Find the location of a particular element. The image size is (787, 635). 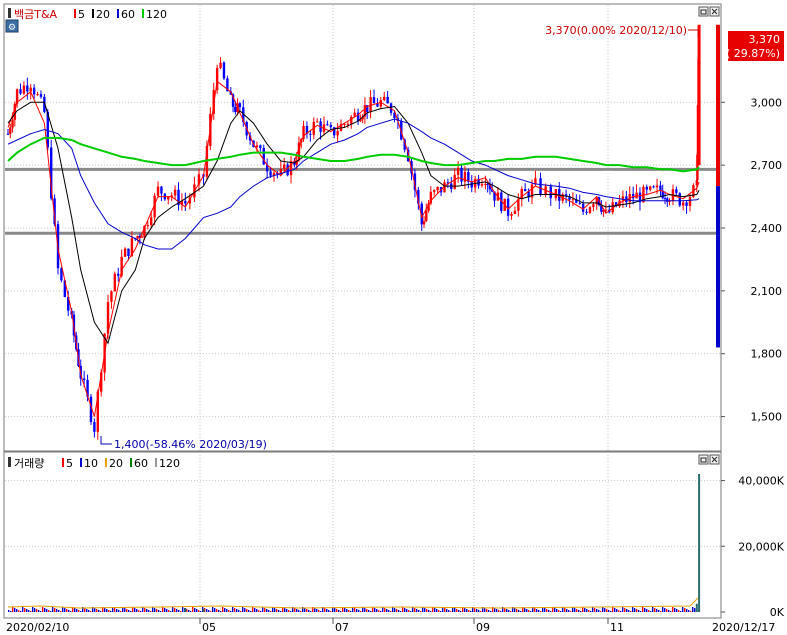

volume-panel-restore-button is located at coordinates (703, 459).